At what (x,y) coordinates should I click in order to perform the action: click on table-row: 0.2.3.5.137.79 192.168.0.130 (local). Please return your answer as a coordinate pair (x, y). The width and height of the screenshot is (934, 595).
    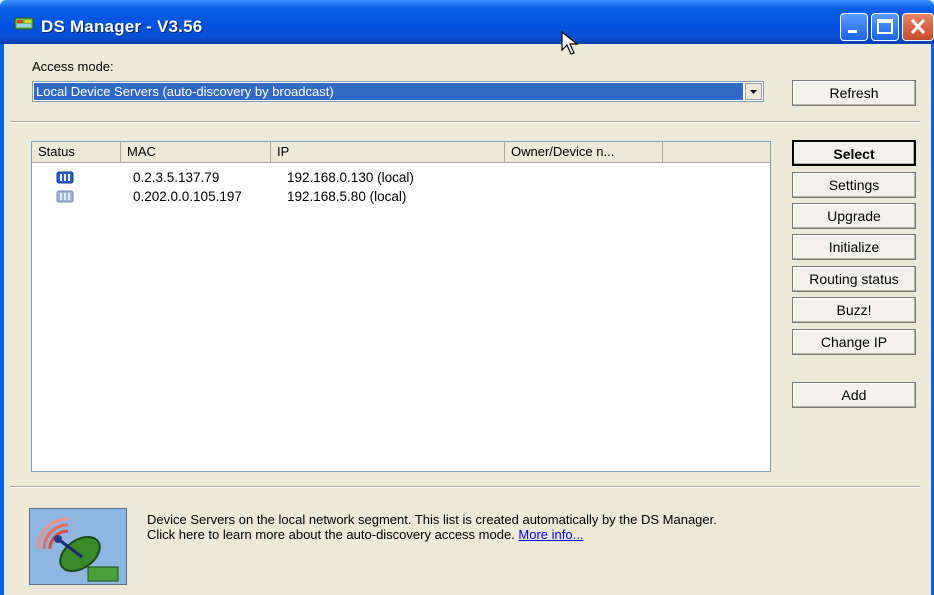
    Looking at the image, I should click on (401, 177).